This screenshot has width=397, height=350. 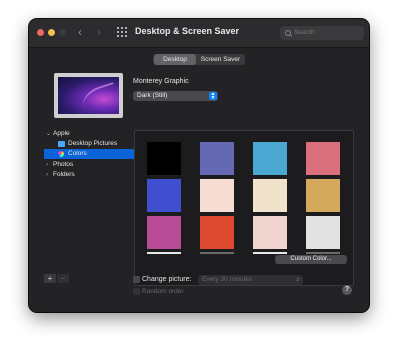 I want to click on sidebar-item-desktop-pictures: Desktop Pictures, so click(x=89, y=144).